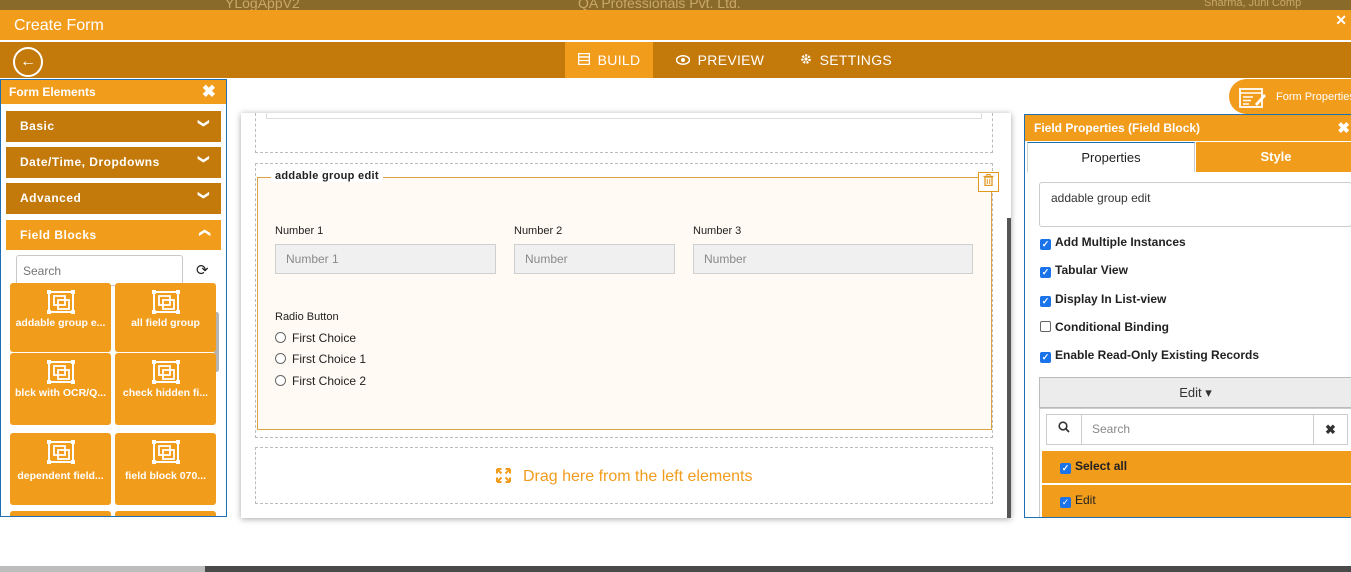 The height and width of the screenshot is (572, 1351). I want to click on tab-build-label: BUILD, so click(619, 60).